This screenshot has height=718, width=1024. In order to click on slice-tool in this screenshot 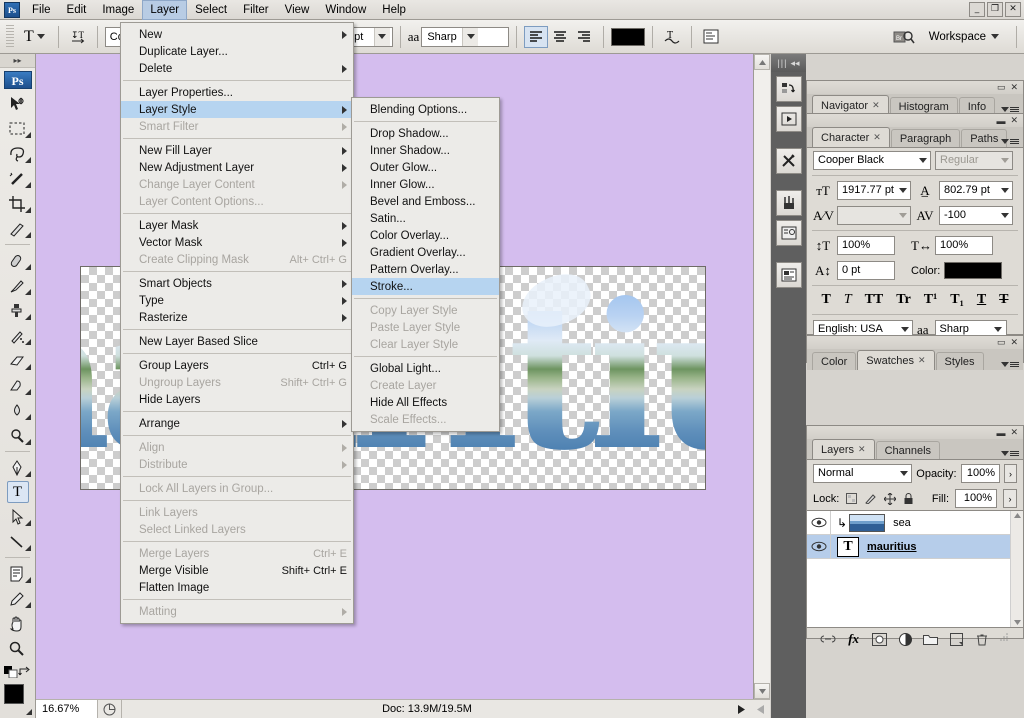, I will do `click(17, 228)`.